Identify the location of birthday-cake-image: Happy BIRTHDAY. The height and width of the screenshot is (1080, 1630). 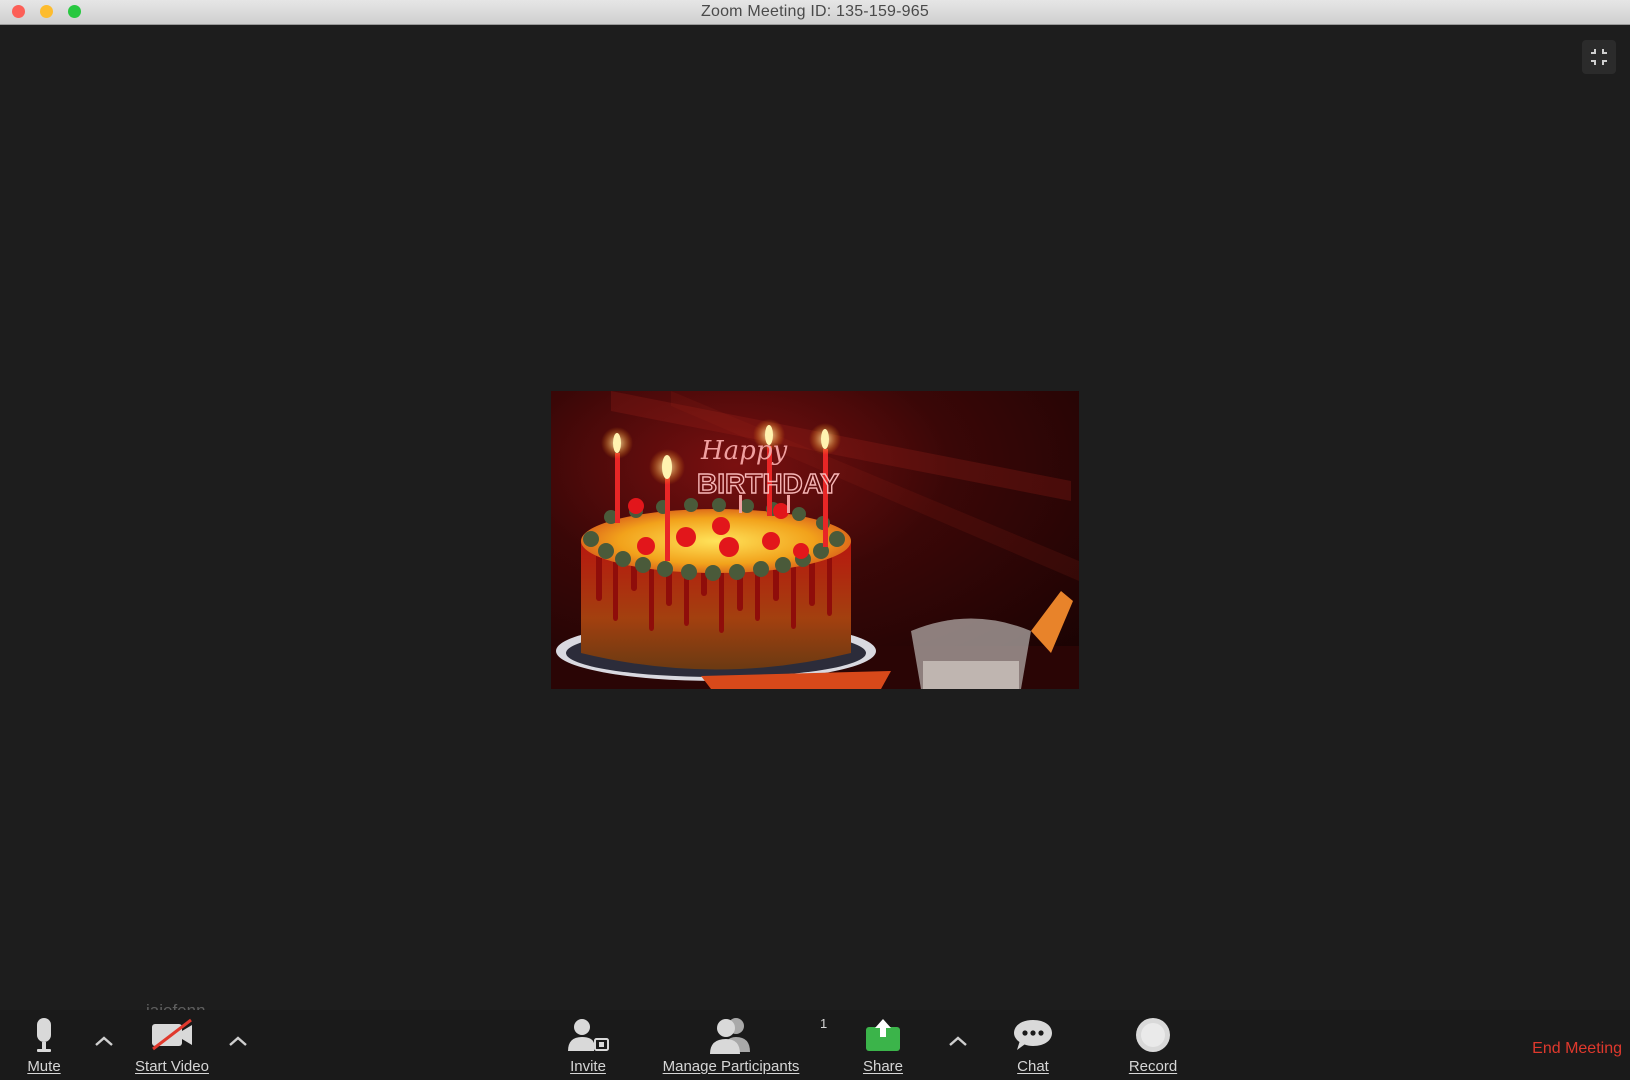
(815, 540).